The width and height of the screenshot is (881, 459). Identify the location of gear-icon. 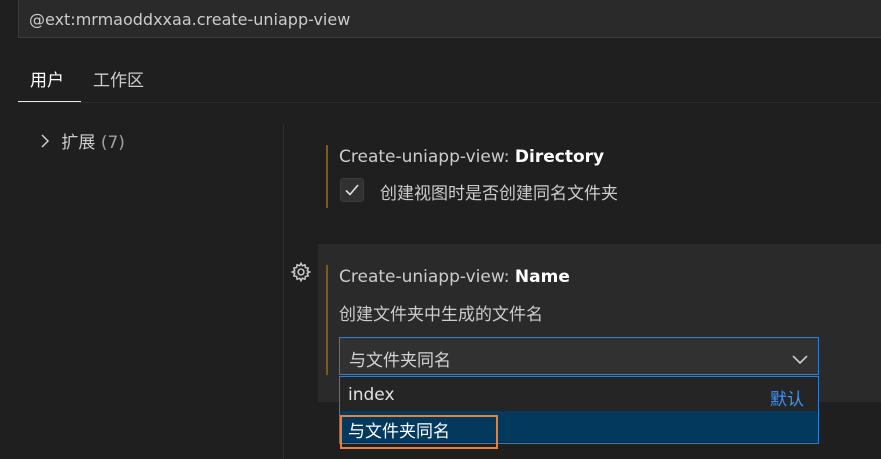
(301, 272).